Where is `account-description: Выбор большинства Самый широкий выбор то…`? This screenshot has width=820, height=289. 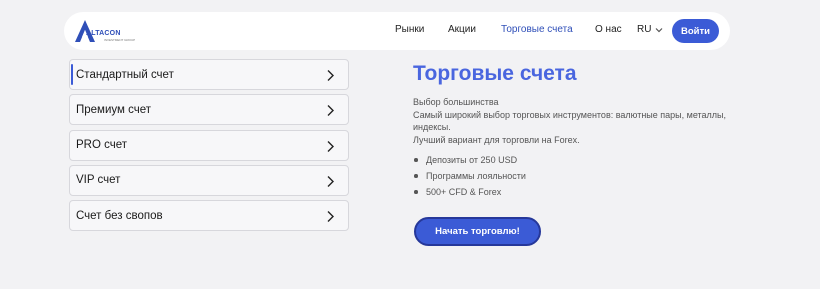
account-description: Выбор большинства Самый широкий выбор то… is located at coordinates (578, 121).